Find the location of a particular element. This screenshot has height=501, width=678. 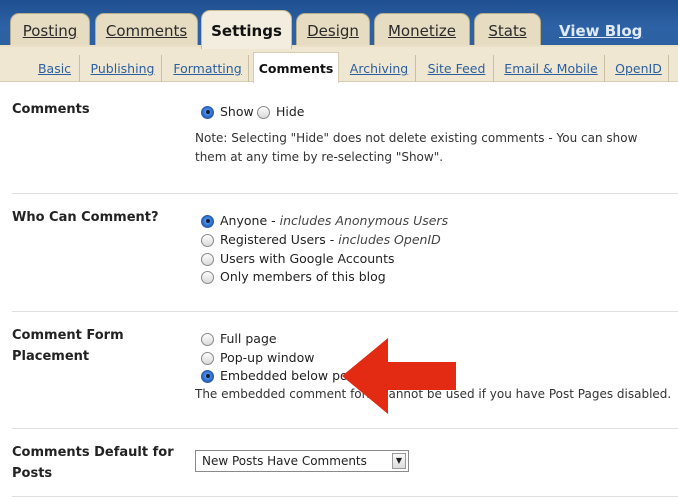

who-option-members: Only members of this blog is located at coordinates (293, 277).